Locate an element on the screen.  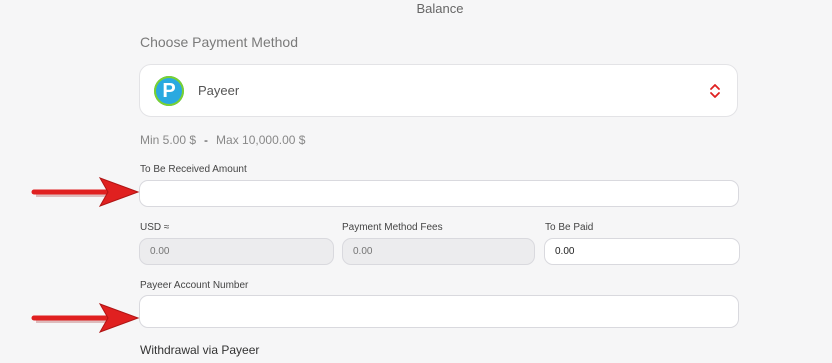
account-number-label: Payeer Account Number is located at coordinates (194, 285).